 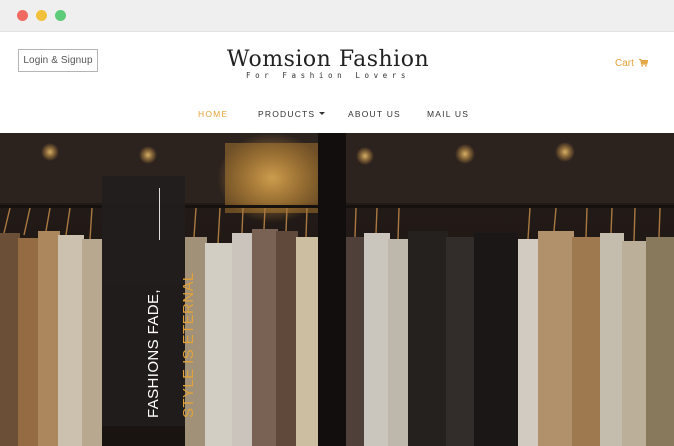 I want to click on shopping-cart-icon, so click(x=643, y=62).